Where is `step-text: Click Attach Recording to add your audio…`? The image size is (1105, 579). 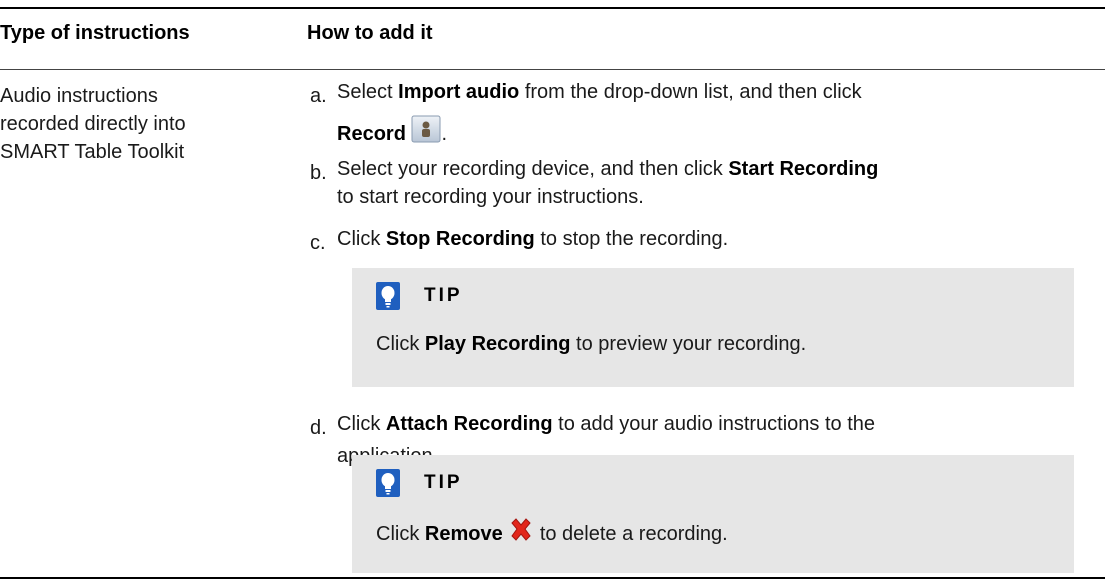 step-text: Click Attach Recording to add your audio… is located at coordinates (697, 424).